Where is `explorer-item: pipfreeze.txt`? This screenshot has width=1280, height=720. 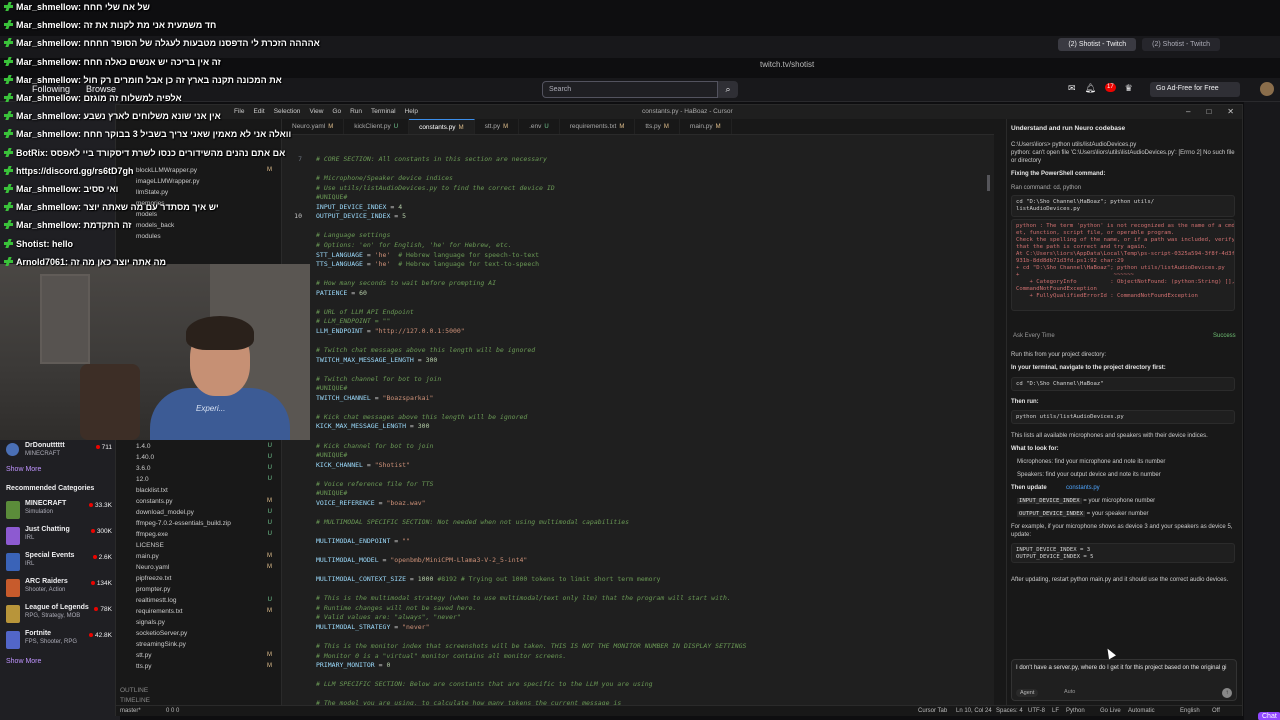 explorer-item: pipfreeze.txt is located at coordinates (206, 580).